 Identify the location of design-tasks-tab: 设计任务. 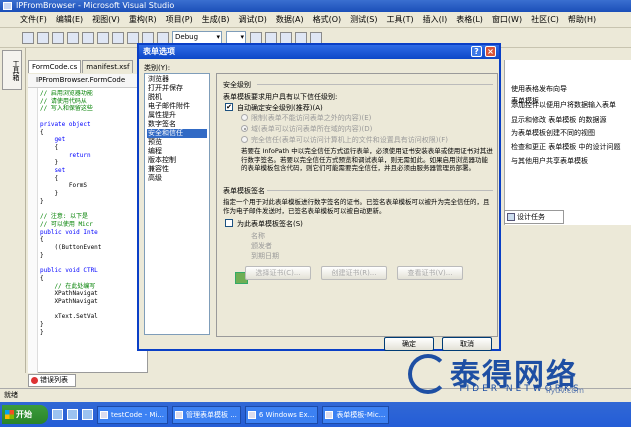
(534, 217).